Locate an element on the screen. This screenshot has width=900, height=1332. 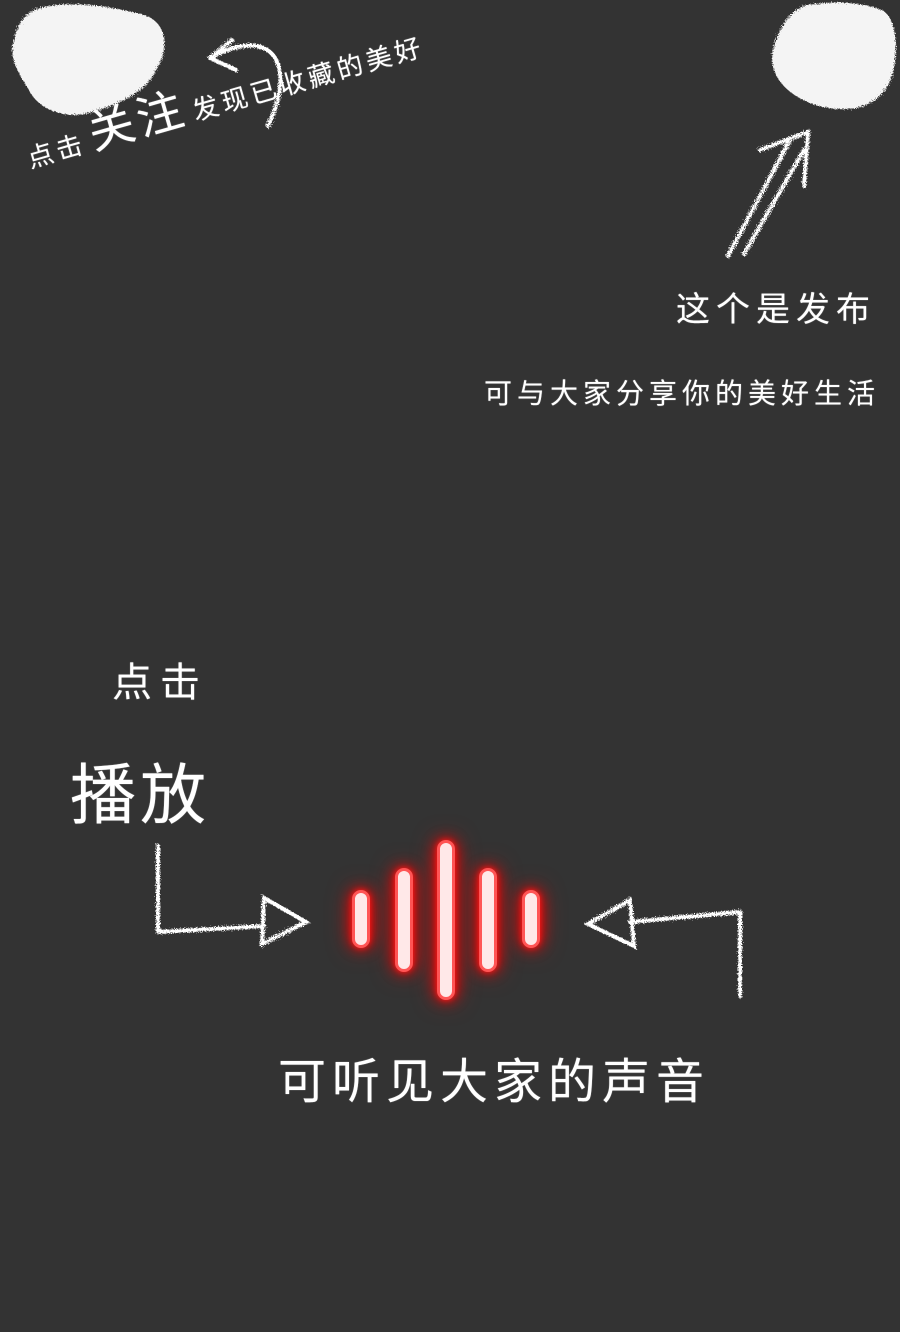
sound-wave-icon is located at coordinates (448, 920).